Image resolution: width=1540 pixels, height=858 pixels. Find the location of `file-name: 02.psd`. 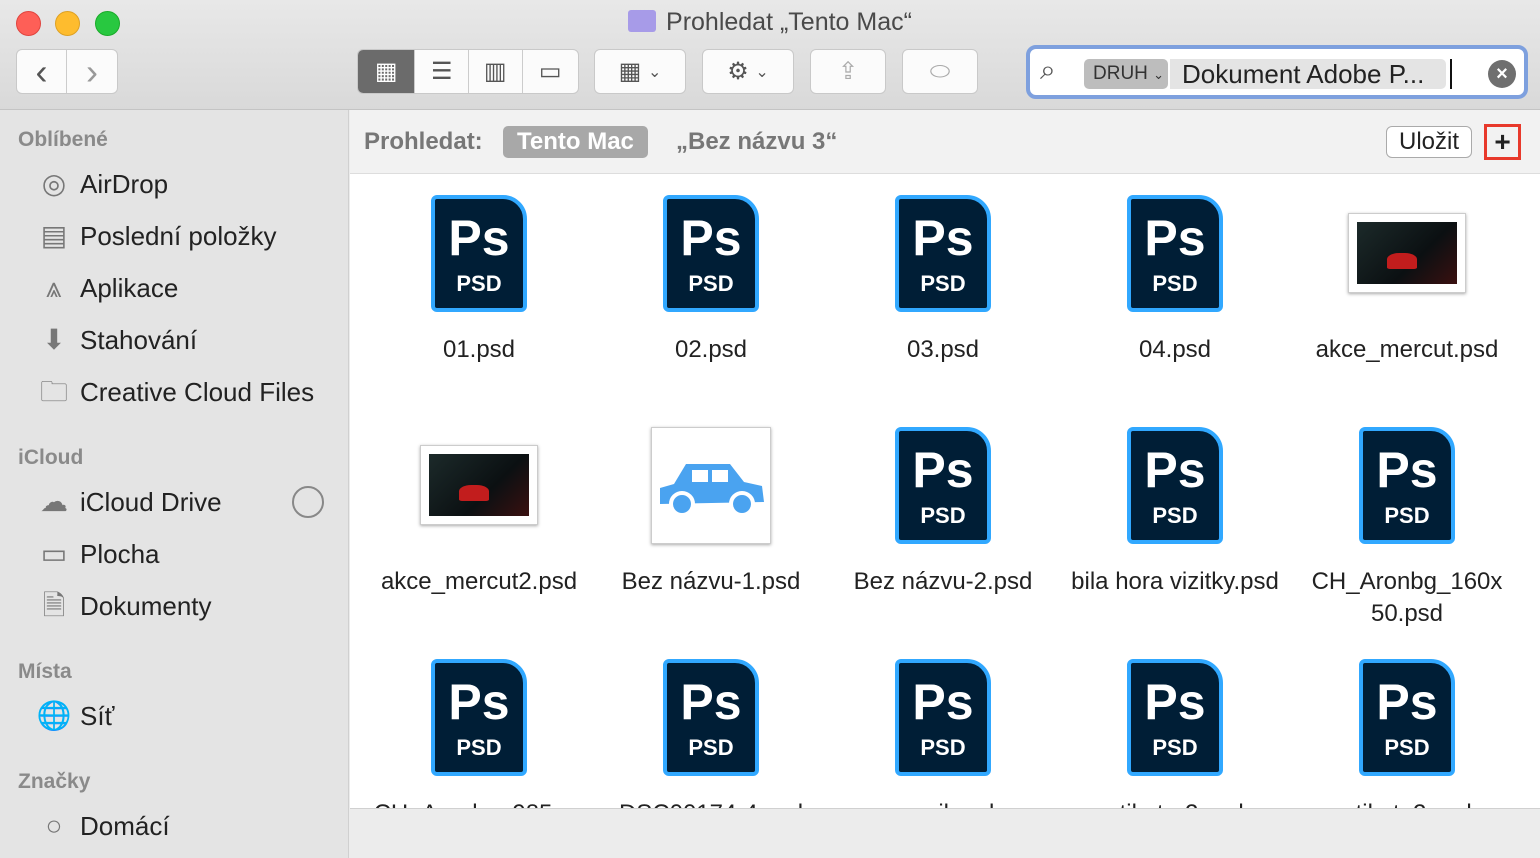

file-name: 02.psd is located at coordinates (711, 349).